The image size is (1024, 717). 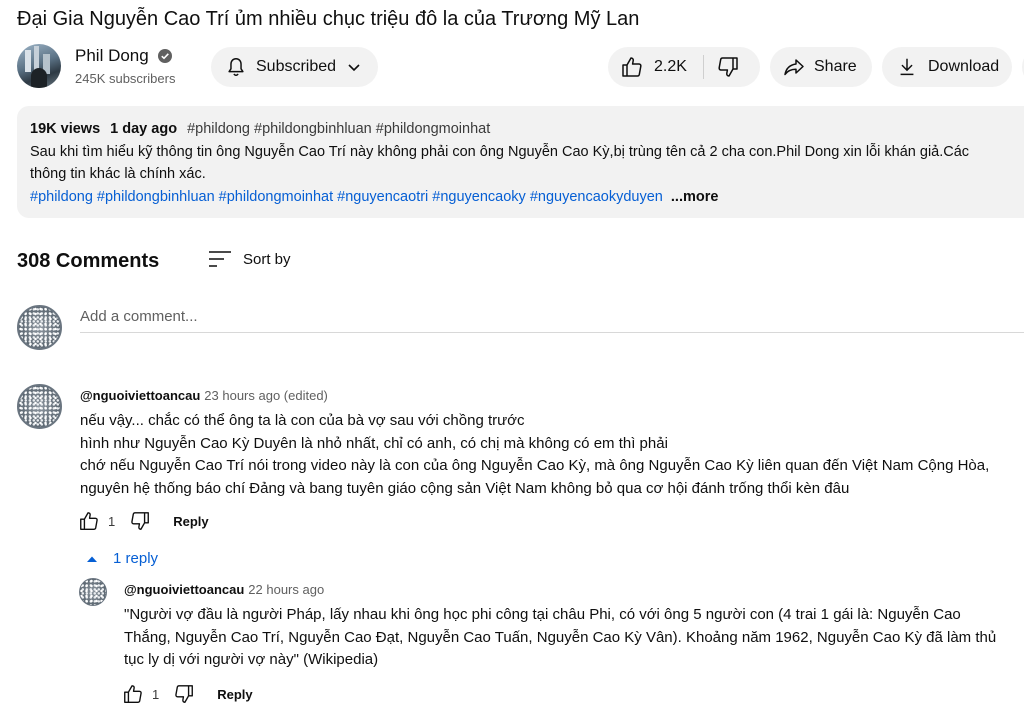 I want to click on reply-header: @nguoiviettoancau 22 hours ago, so click(x=224, y=589).